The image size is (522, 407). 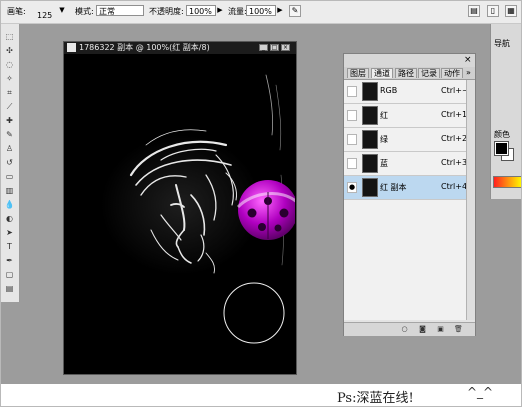 I want to click on tab-navigator: 导航, so click(x=502, y=43).